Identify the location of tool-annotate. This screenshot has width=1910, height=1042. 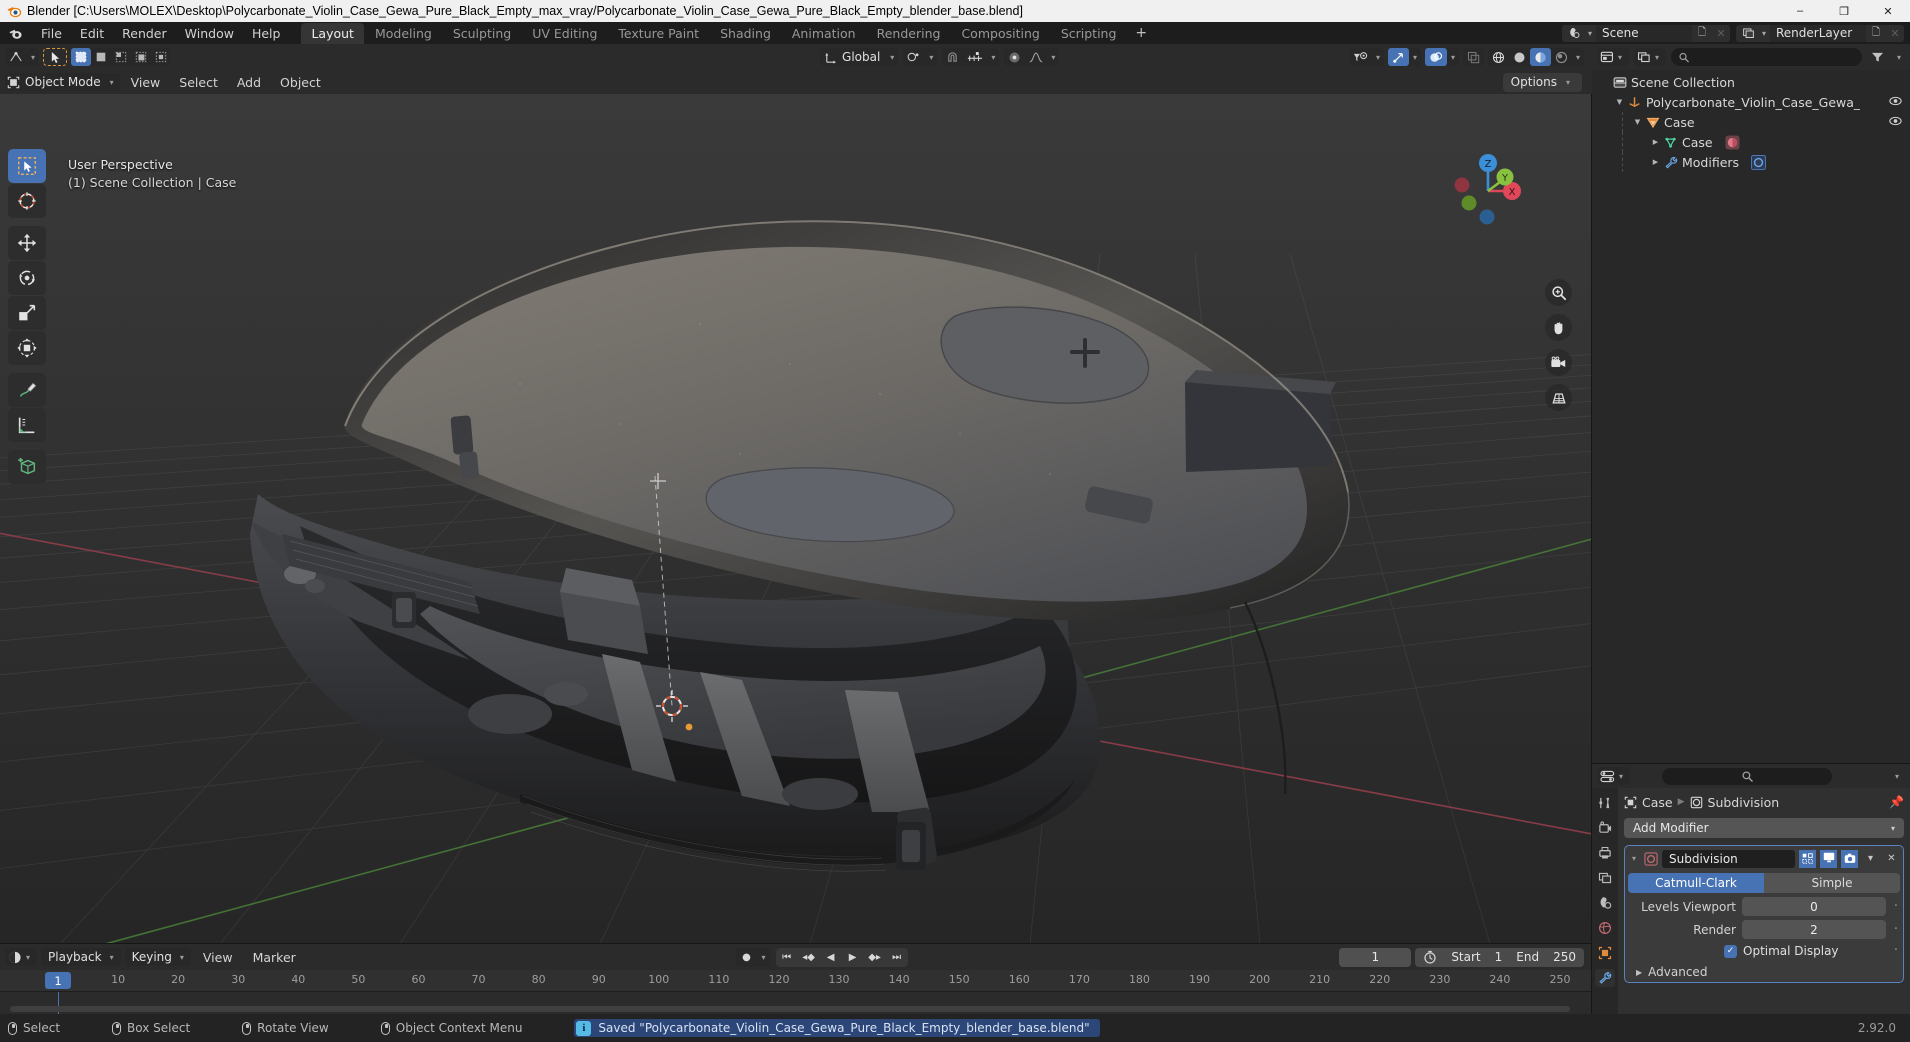
(27, 390).